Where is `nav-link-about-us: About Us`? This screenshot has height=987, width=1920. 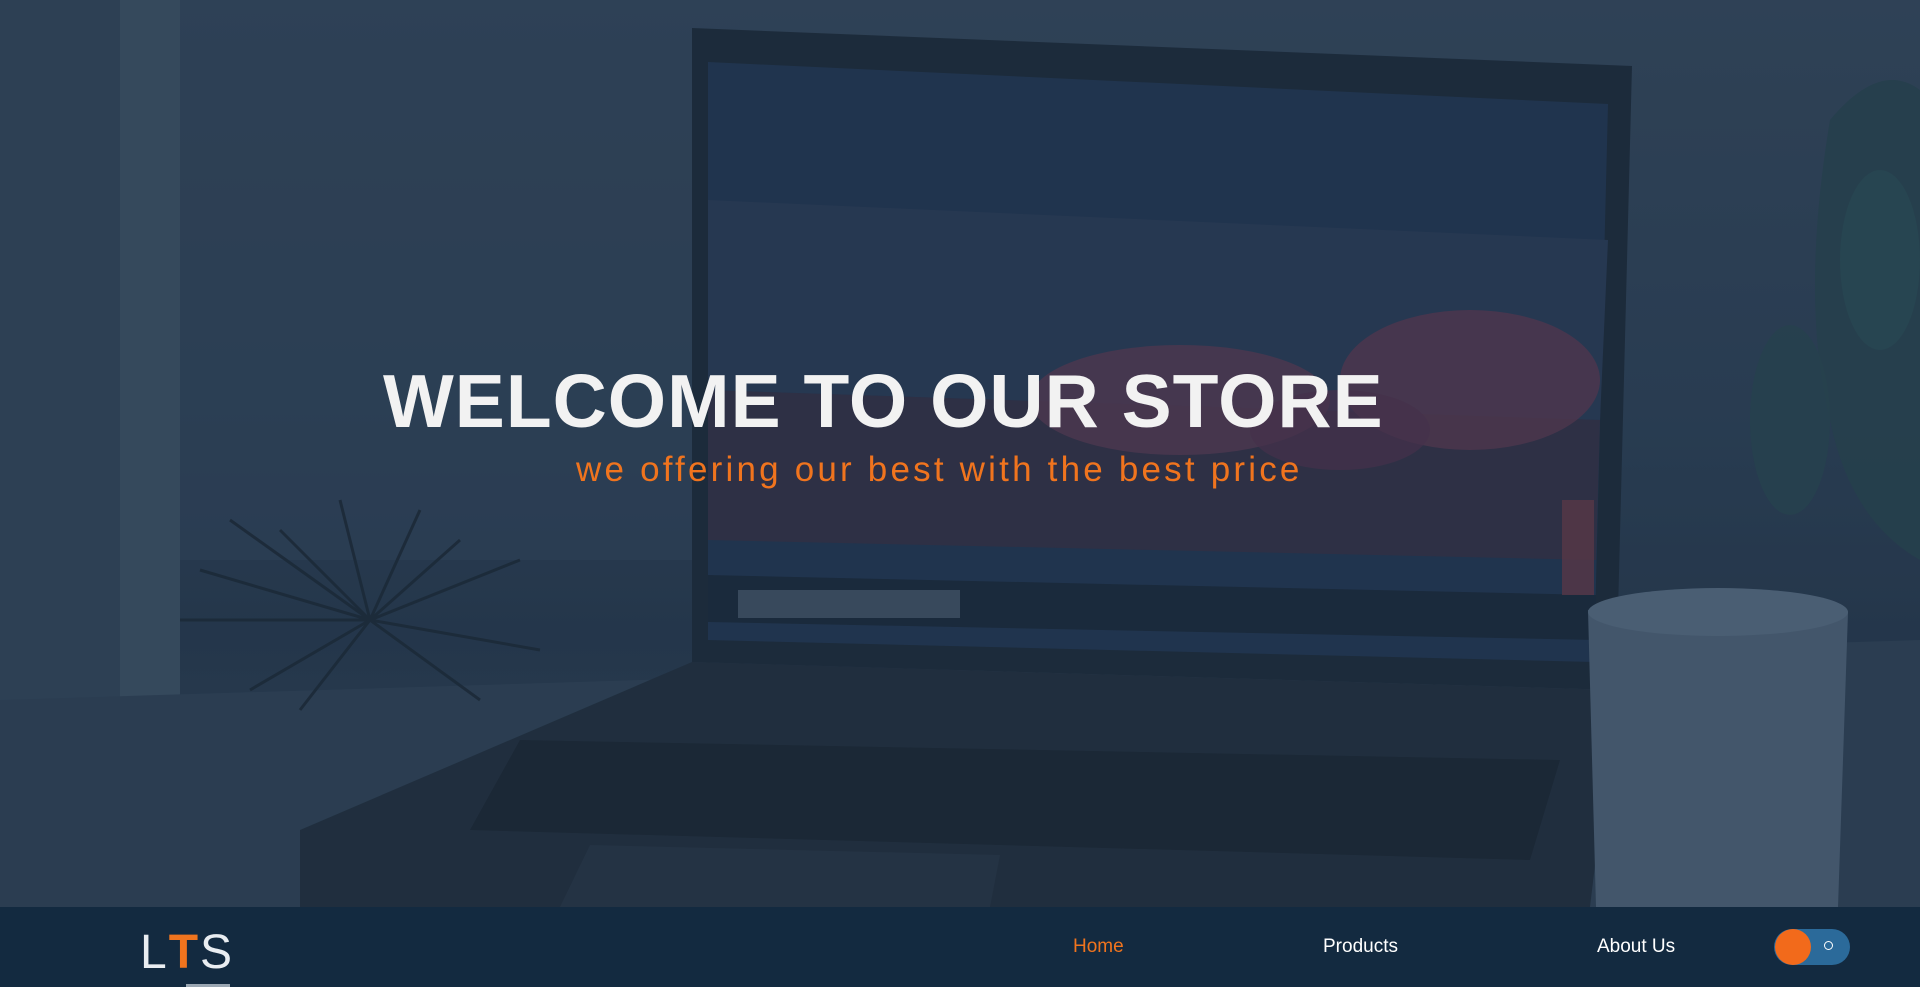 nav-link-about-us: About Us is located at coordinates (1636, 947).